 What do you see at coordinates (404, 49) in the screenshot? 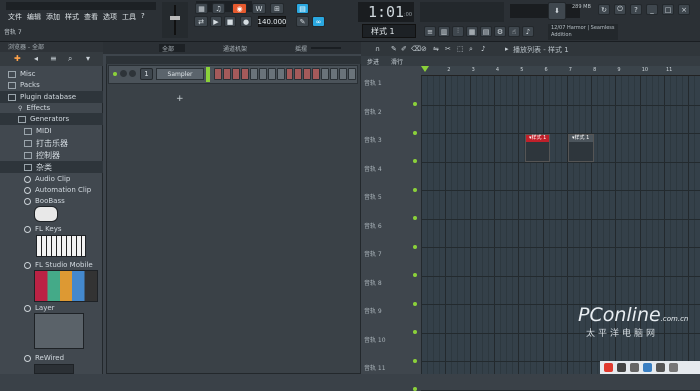
I see `brush-tool-icon: ✐` at bounding box center [404, 49].